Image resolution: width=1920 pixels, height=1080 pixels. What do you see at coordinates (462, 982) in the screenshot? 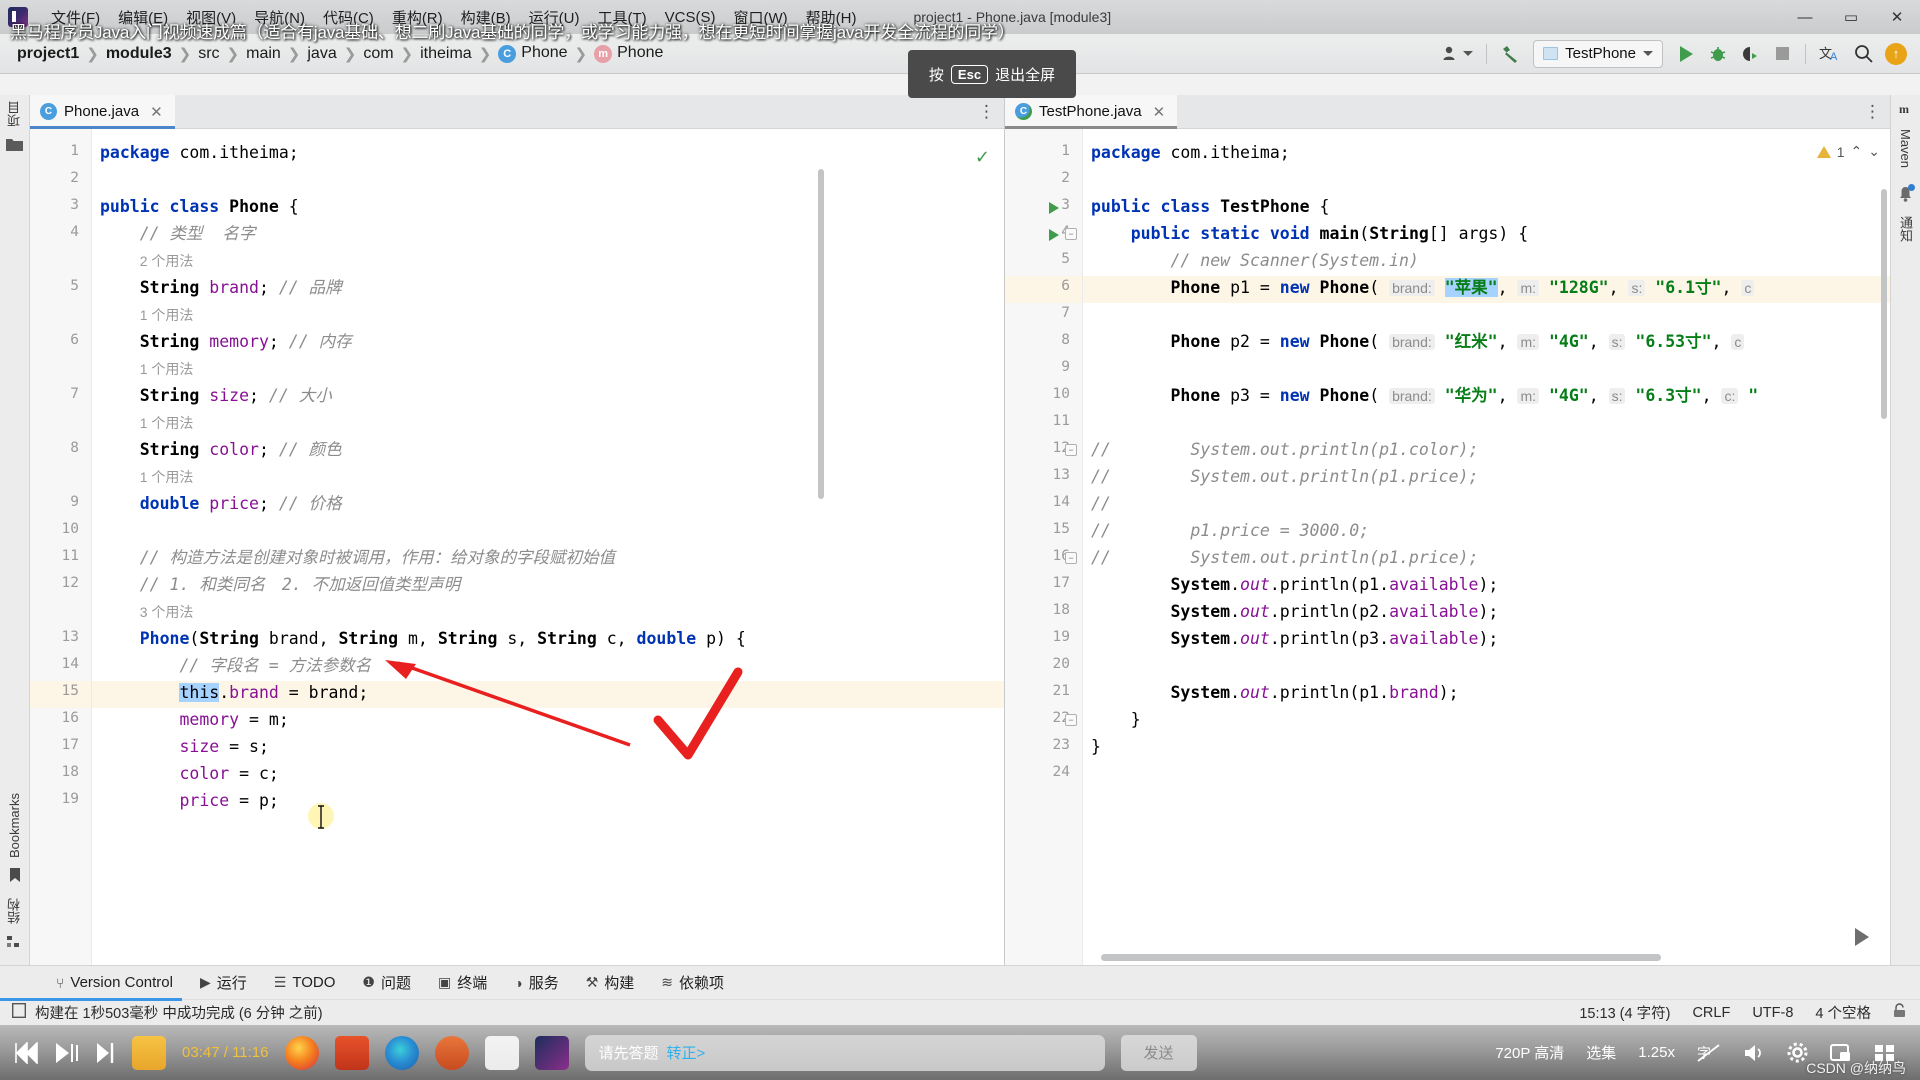
I see `tool-window-终端: ▣ 终端` at bounding box center [462, 982].